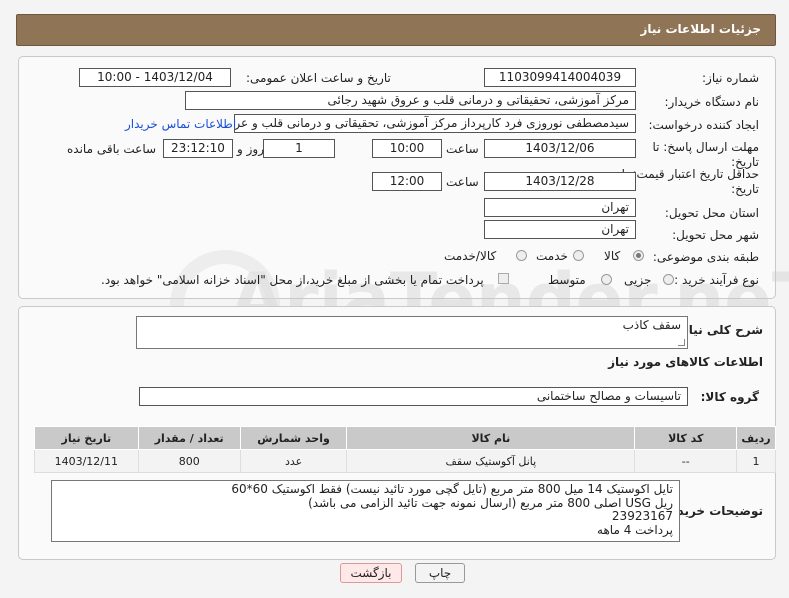 The height and width of the screenshot is (598, 789). What do you see at coordinates (293, 461) in the screenshot?
I see `unit-cell: عدد` at bounding box center [293, 461].